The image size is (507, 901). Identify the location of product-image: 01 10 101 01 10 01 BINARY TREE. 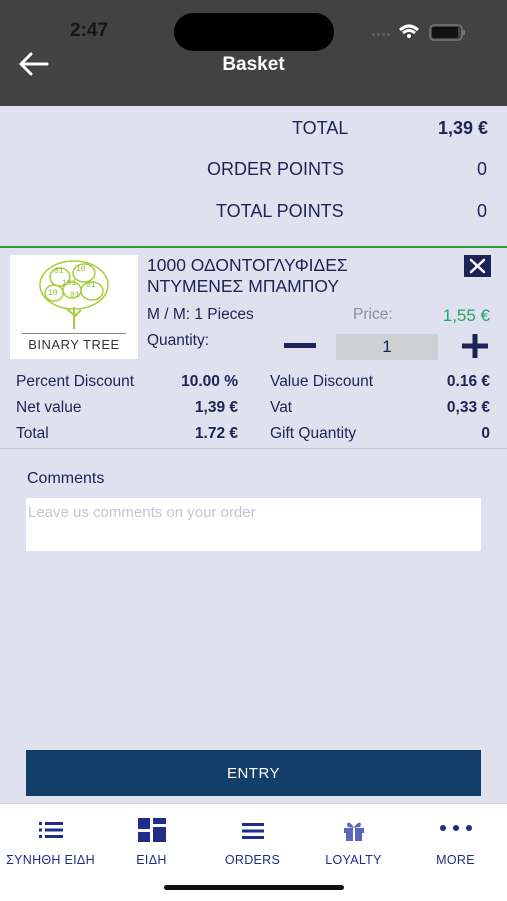
(74, 307).